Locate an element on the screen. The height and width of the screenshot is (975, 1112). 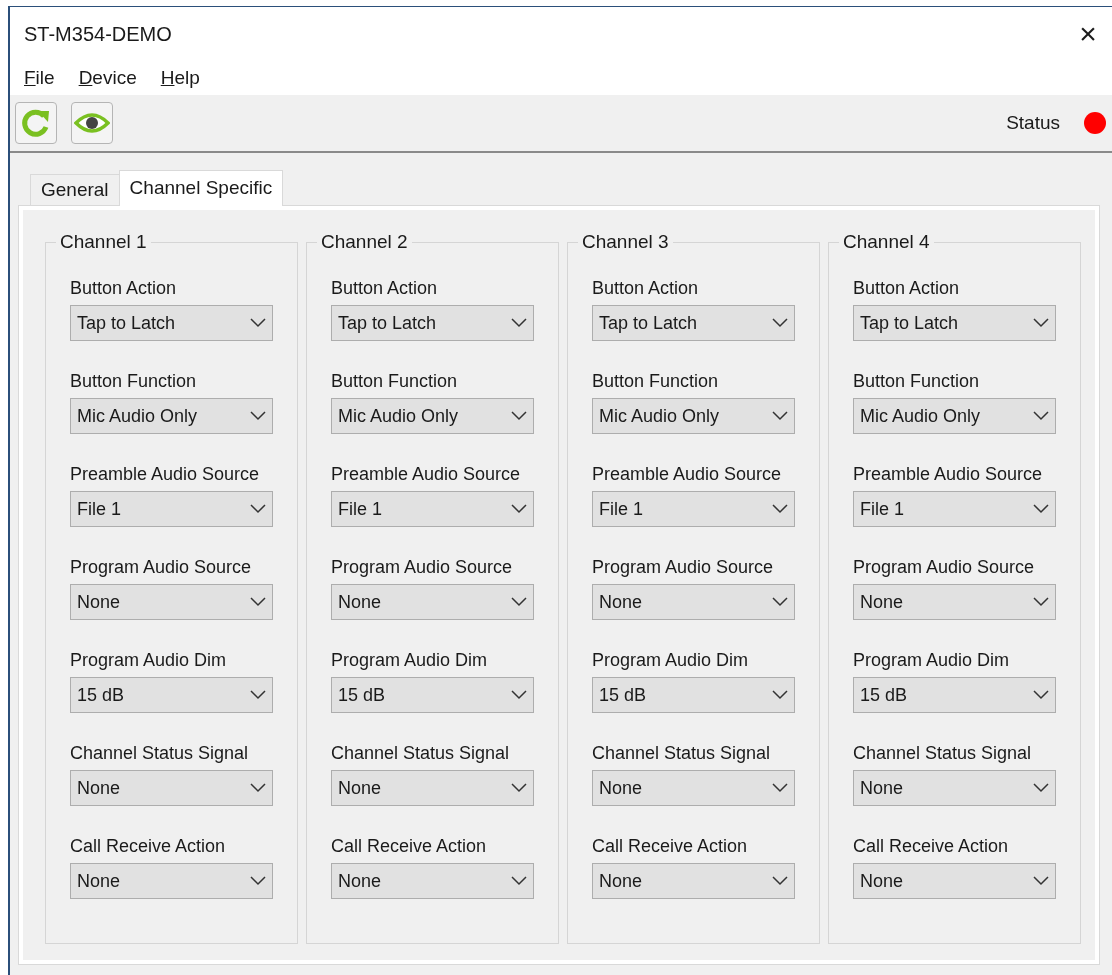
view-button is located at coordinates (92, 123).